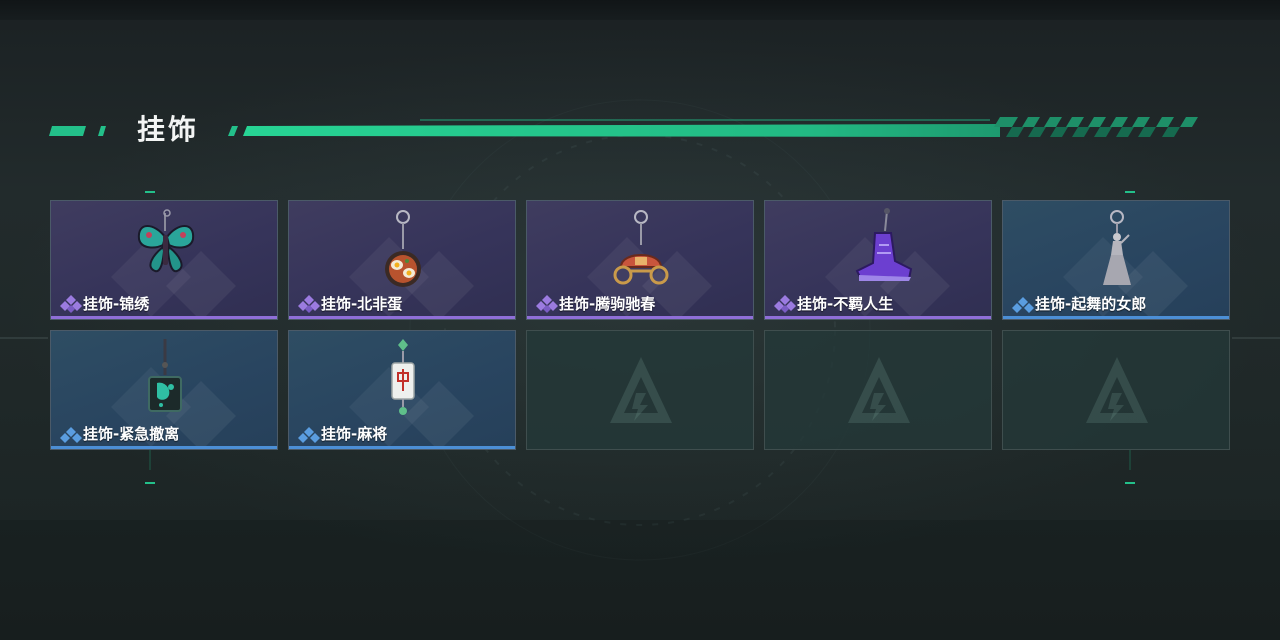  Describe the element at coordinates (1091, 304) in the screenshot. I see `item-label: 挂饰-起舞的女郎` at that location.